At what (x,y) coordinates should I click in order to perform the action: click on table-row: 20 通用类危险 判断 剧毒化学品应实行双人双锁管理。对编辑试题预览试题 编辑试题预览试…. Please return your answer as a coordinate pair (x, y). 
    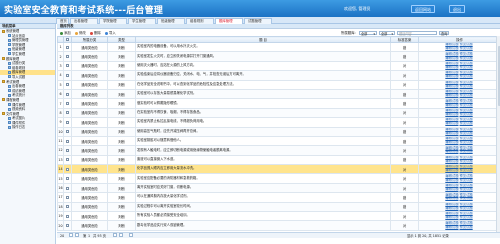
    Looking at the image, I should click on (278, 225).